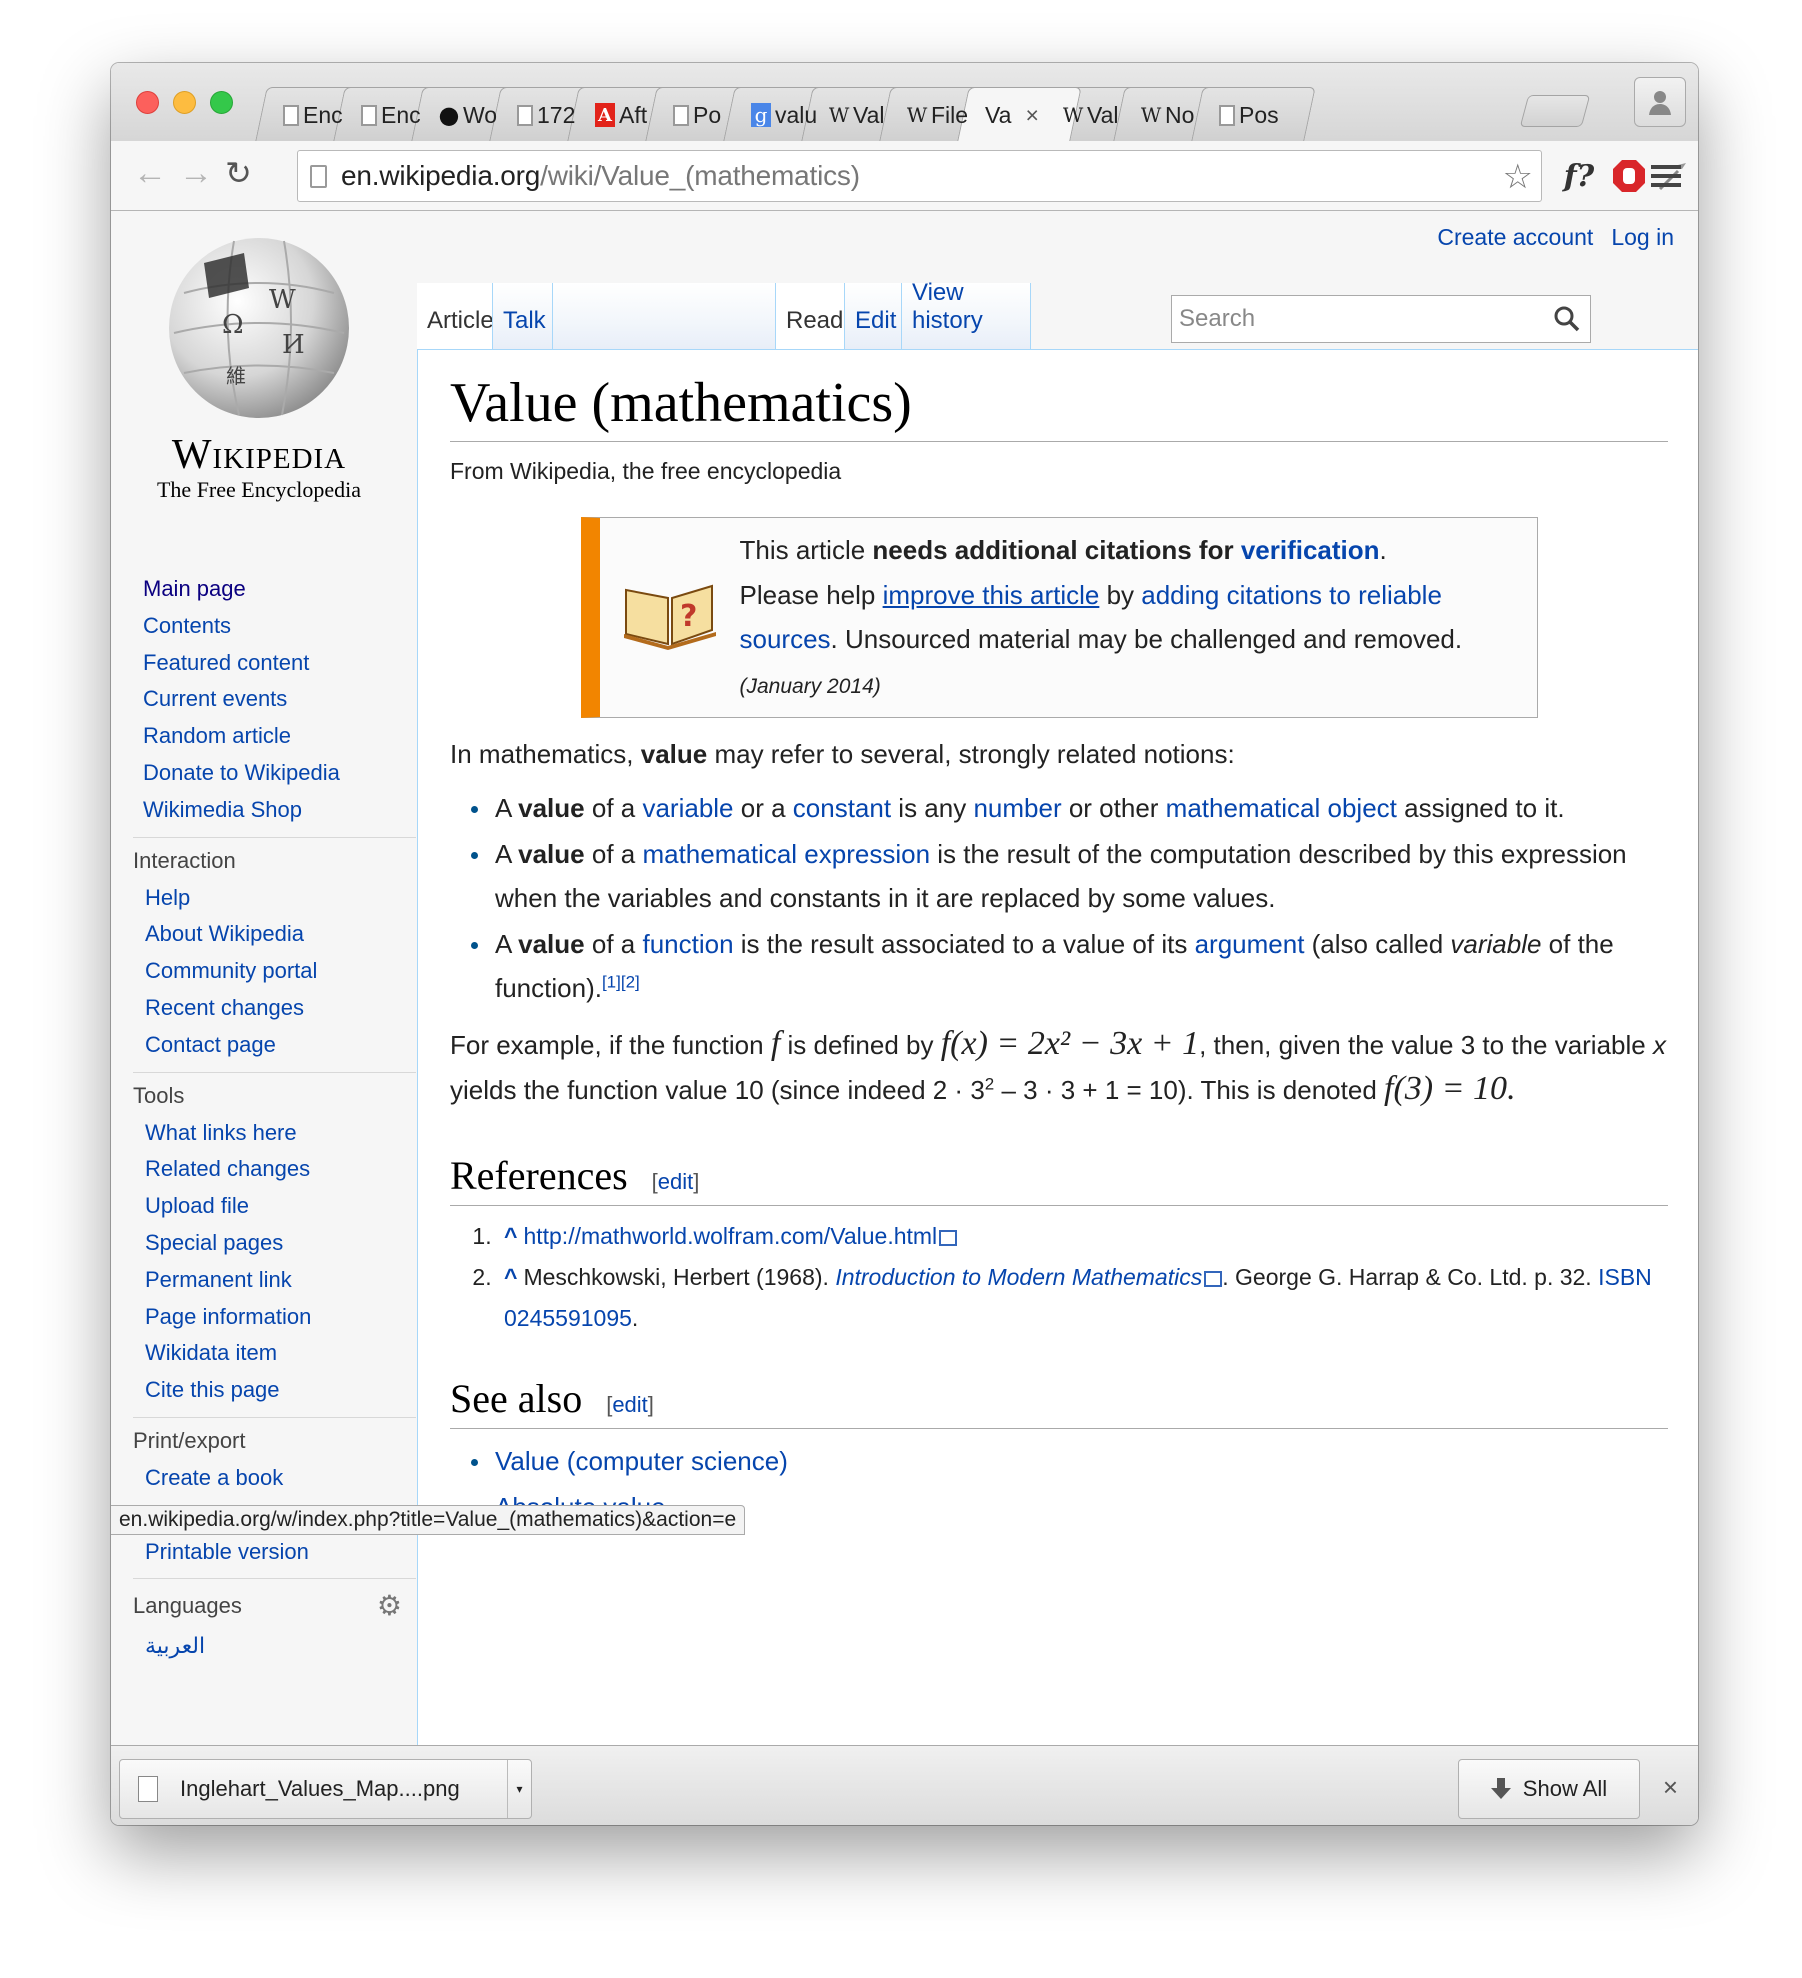 This screenshot has height=1978, width=1802. What do you see at coordinates (1031, 115) in the screenshot?
I see `close-tab-icon: ×` at bounding box center [1031, 115].